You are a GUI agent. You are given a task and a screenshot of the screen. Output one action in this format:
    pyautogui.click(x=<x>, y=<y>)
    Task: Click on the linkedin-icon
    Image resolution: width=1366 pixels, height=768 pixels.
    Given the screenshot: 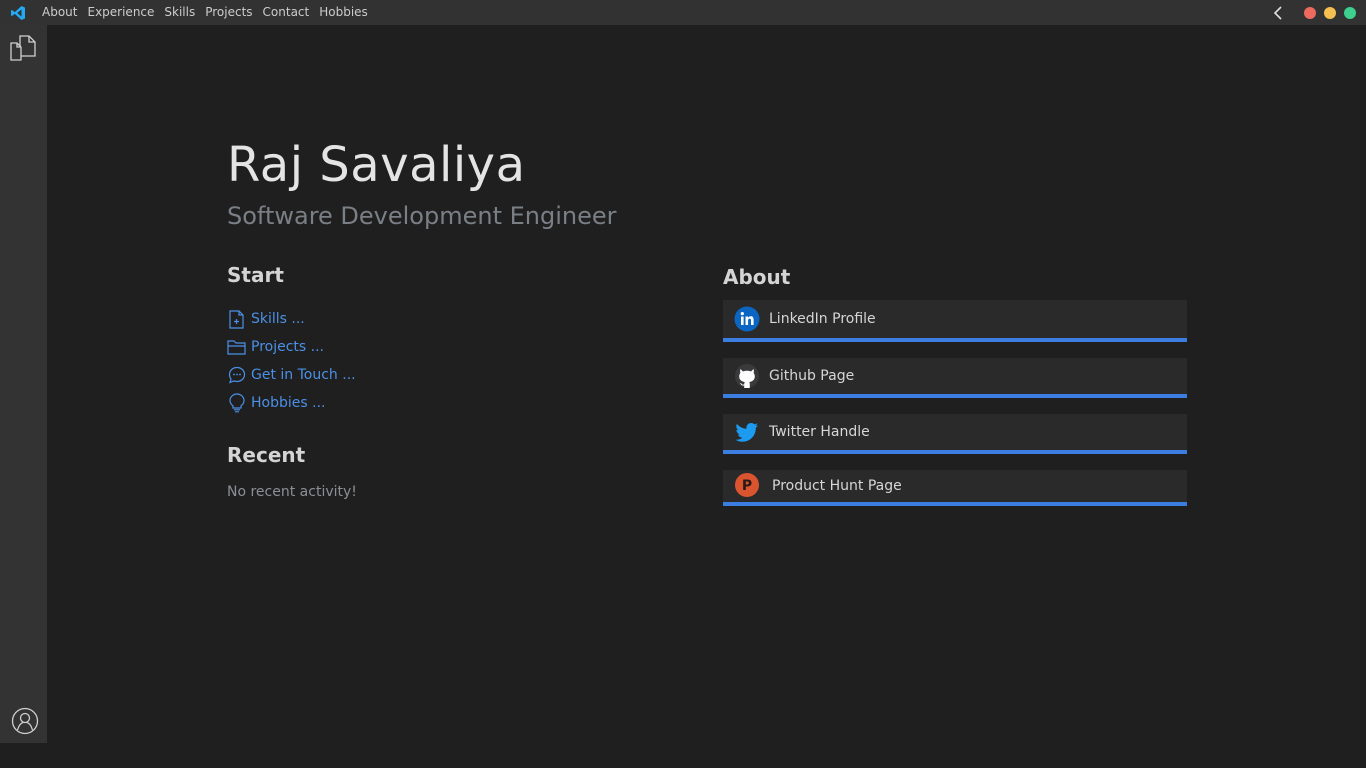 What is the action you would take?
    pyautogui.click(x=747, y=319)
    